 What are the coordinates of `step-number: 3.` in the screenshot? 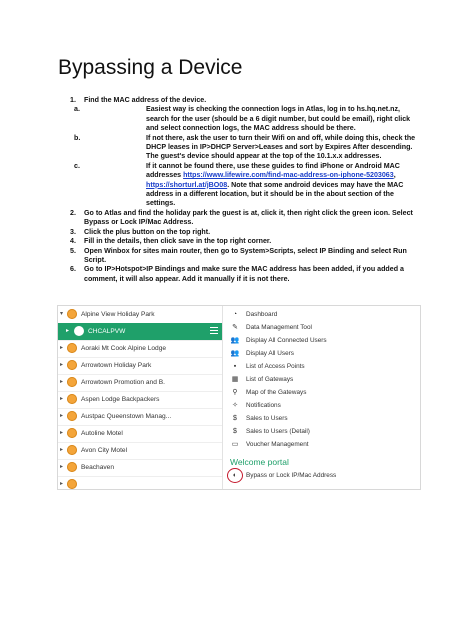 It's located at (73, 231).